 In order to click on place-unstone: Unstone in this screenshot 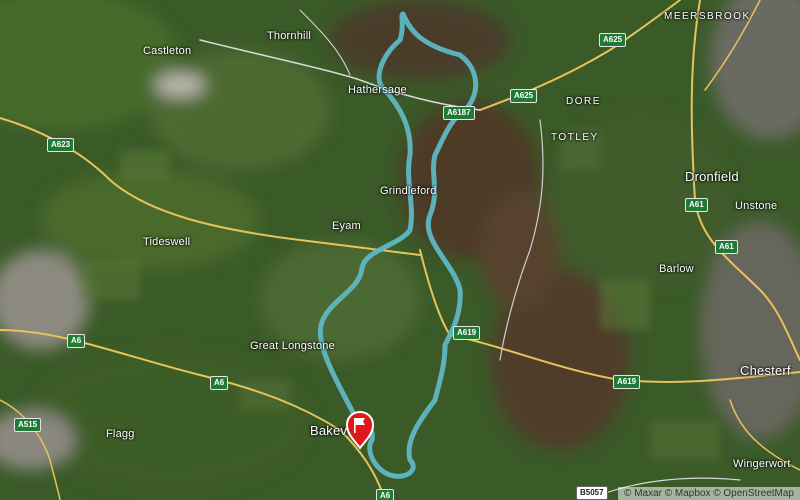, I will do `click(756, 206)`.